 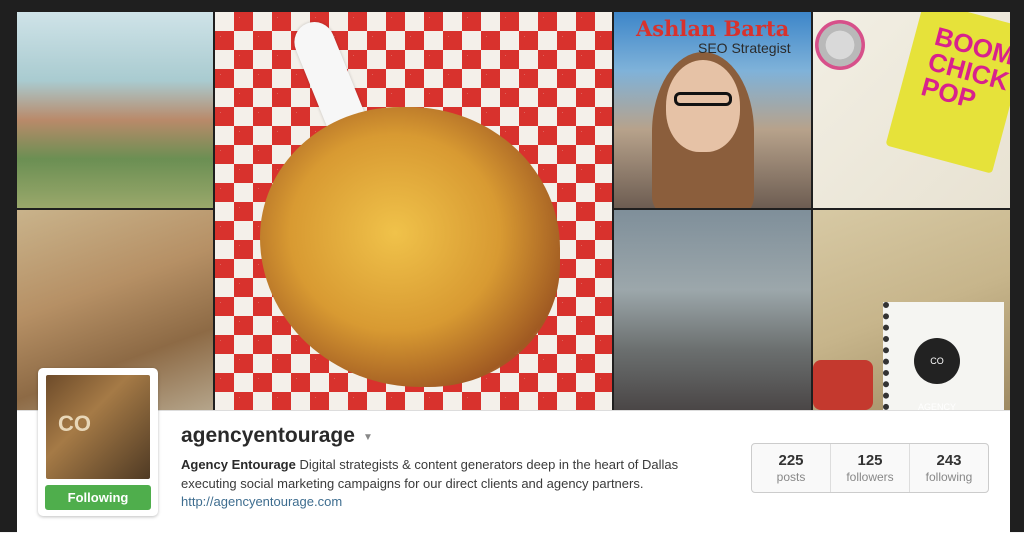 What do you see at coordinates (98, 427) in the screenshot?
I see `avatar: CO` at bounding box center [98, 427].